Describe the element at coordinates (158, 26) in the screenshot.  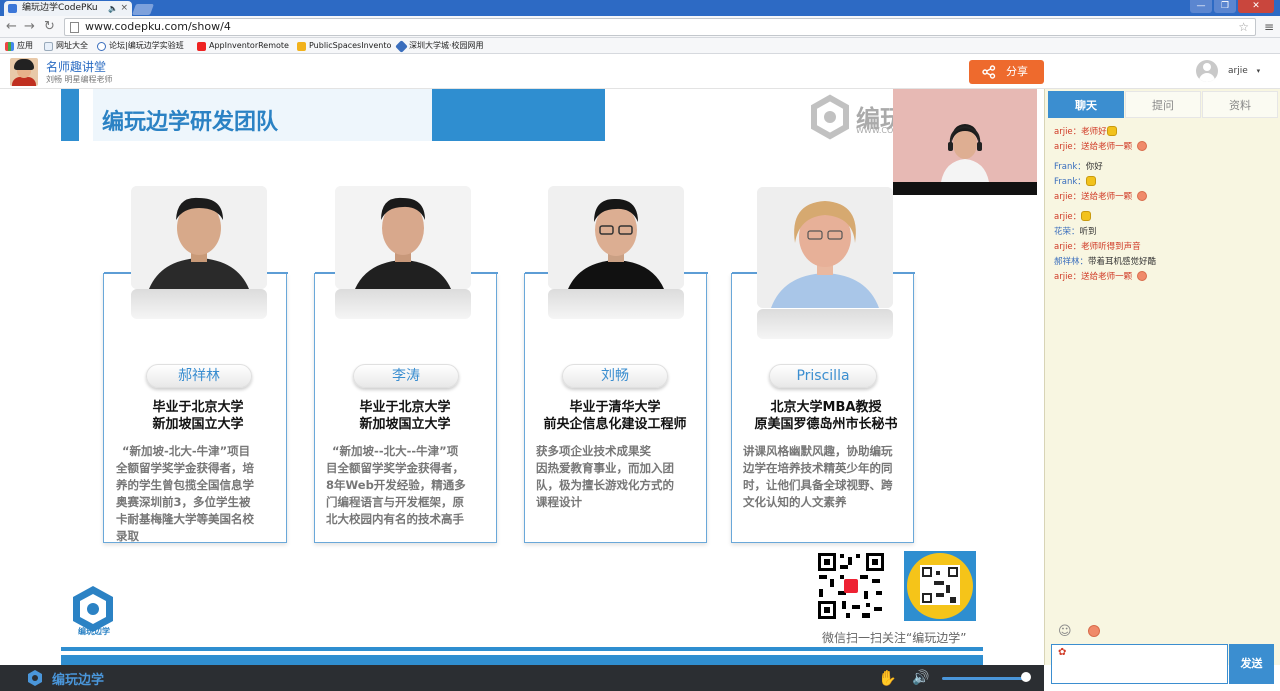
I see `url-text: www.codepku.com/show/4` at that location.